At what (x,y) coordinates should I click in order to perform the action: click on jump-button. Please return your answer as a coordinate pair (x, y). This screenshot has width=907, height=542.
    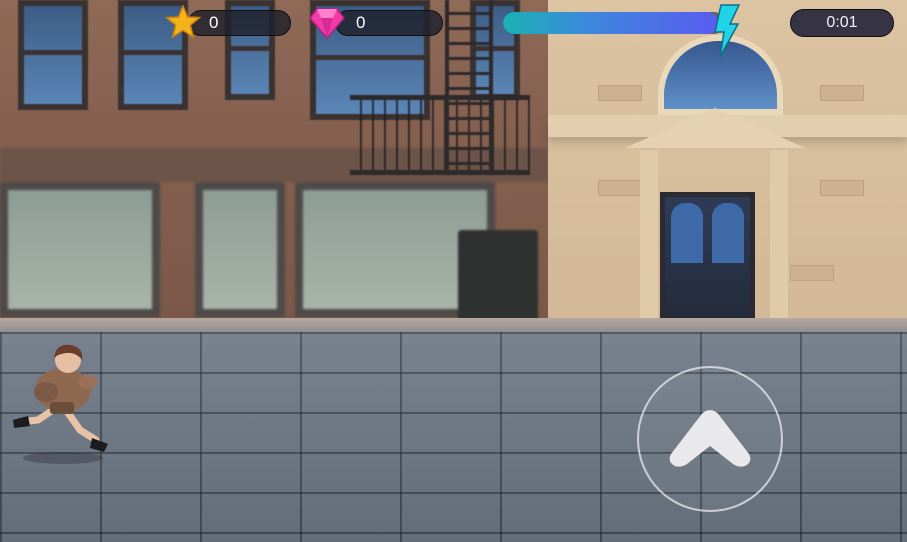
    Looking at the image, I should click on (710, 439).